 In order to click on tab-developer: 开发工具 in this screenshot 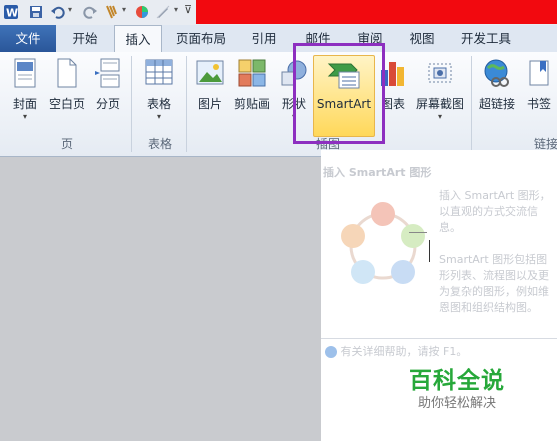, I will do `click(486, 38)`.